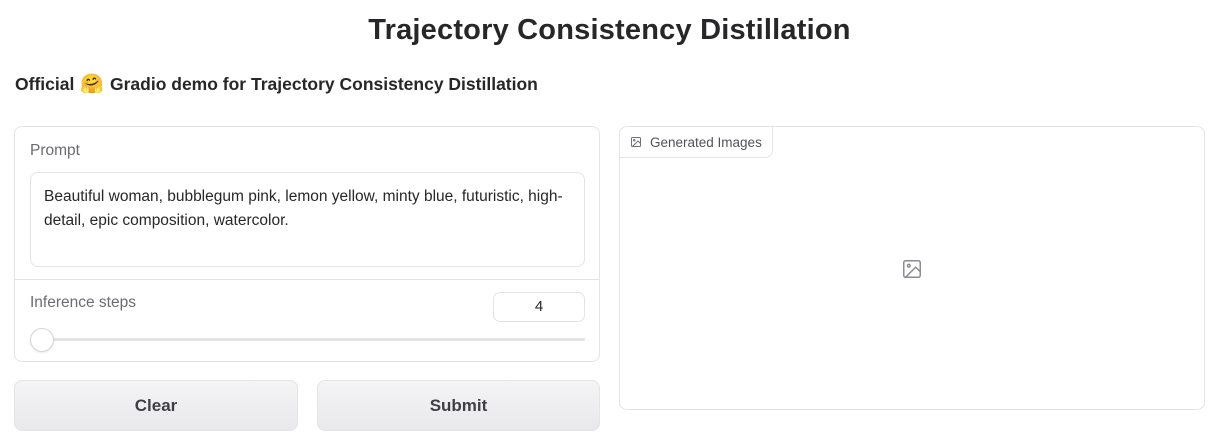 This screenshot has width=1219, height=444. Describe the element at coordinates (636, 142) in the screenshot. I see `image-icon` at that location.